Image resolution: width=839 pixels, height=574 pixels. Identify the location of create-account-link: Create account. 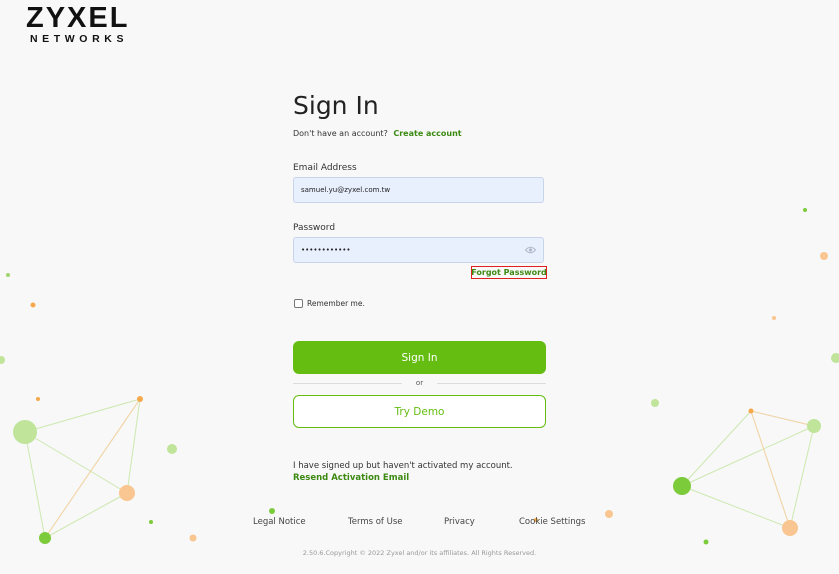
(427, 133).